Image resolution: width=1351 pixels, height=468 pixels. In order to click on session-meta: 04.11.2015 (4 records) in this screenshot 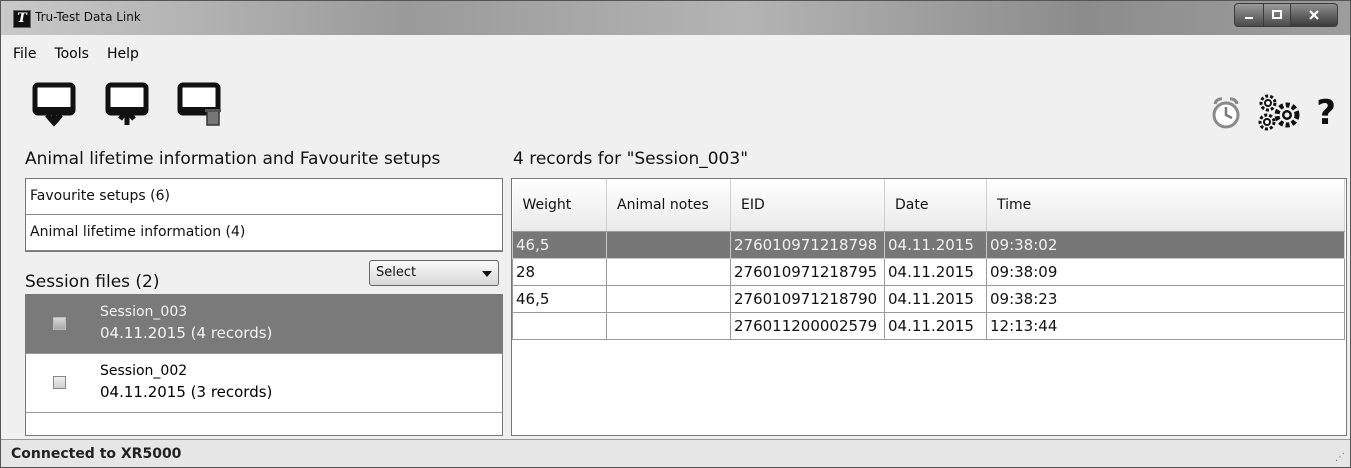, I will do `click(186, 333)`.